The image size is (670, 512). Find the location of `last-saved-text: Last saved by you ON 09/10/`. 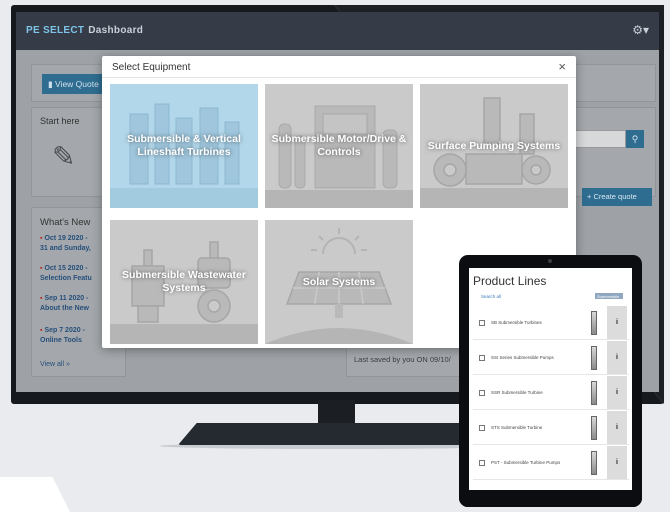

last-saved-text: Last saved by you ON 09/10/ is located at coordinates (402, 359).